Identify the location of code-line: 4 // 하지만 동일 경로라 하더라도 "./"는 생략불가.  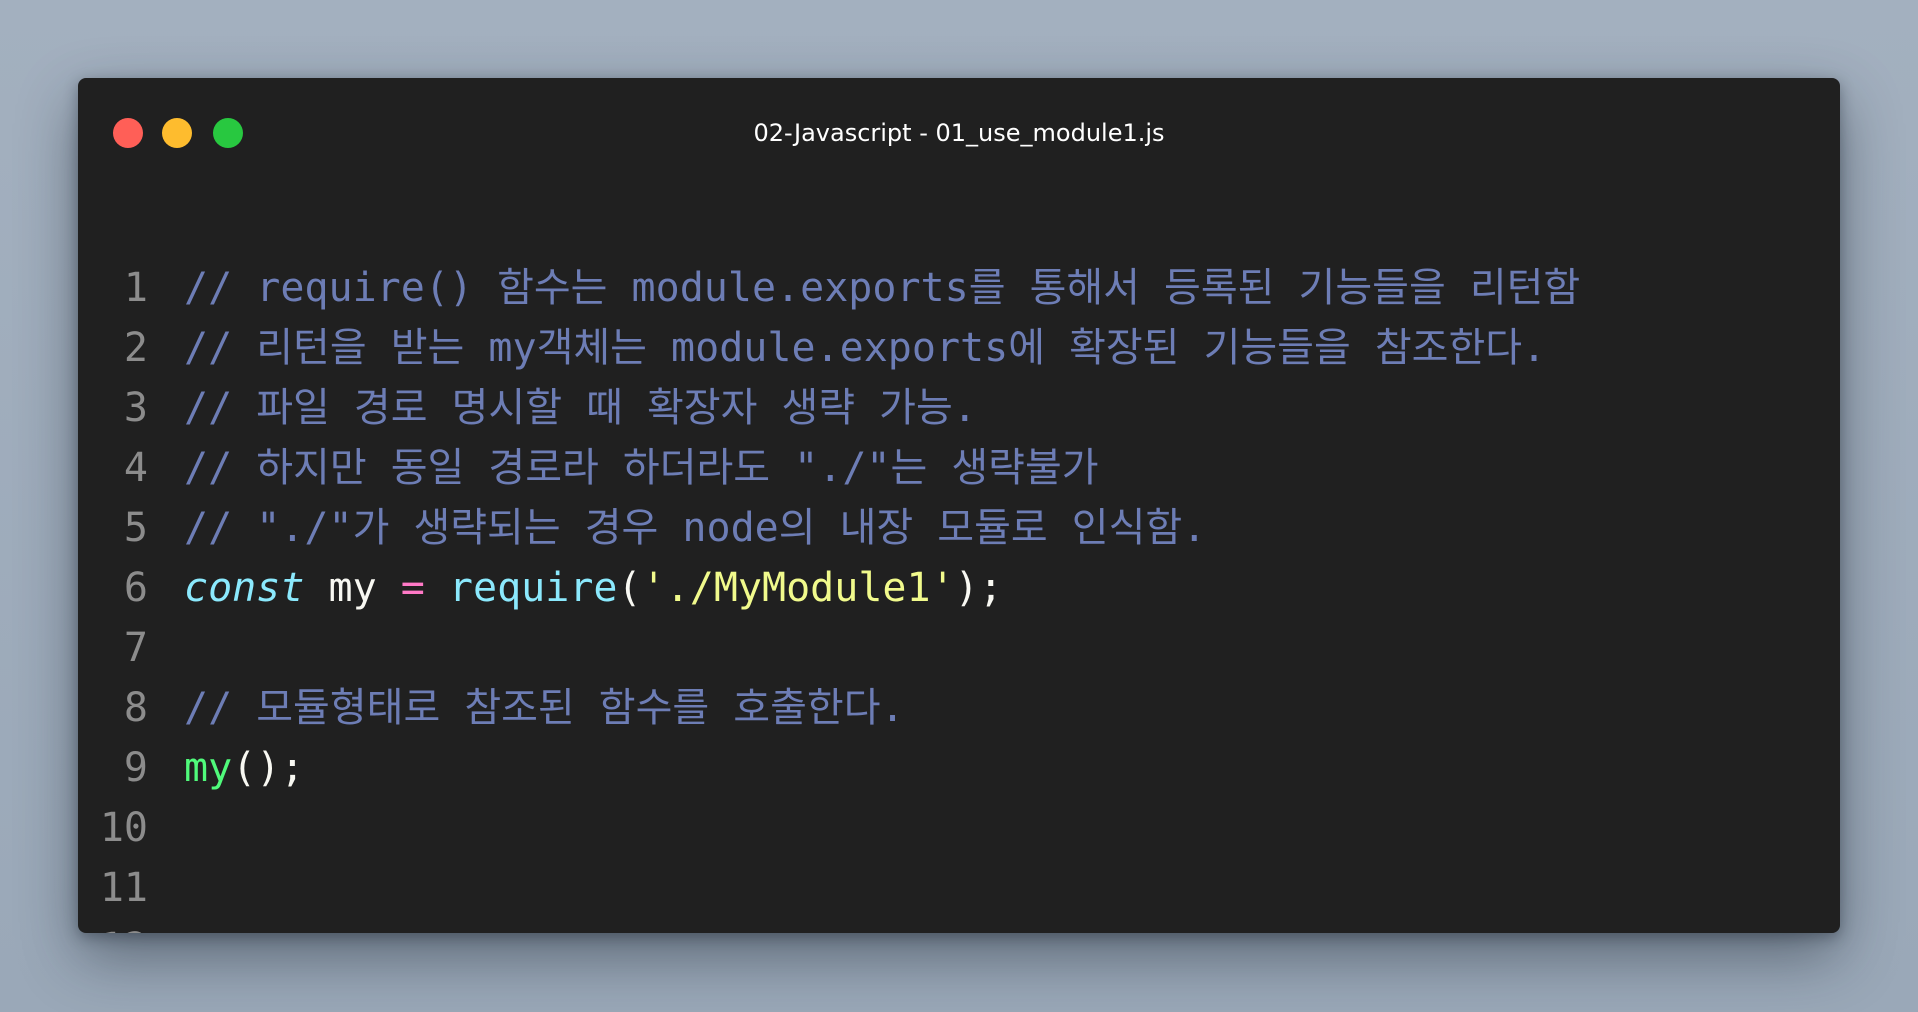
(959, 468).